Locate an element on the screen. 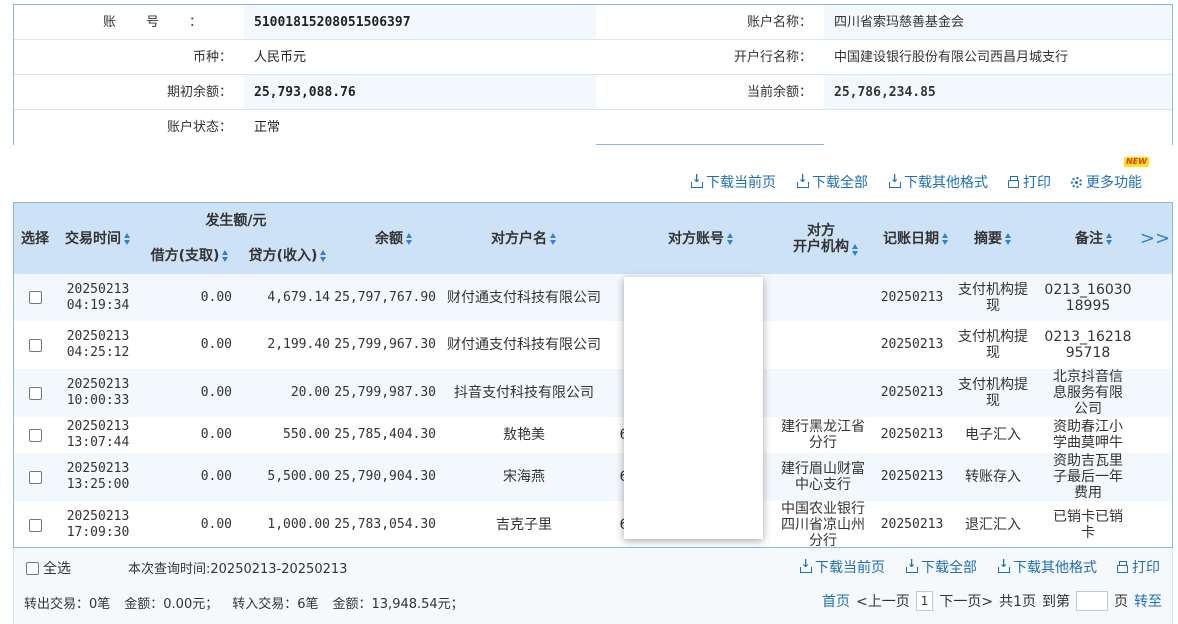  header-time-label: 交易时间 is located at coordinates (93, 238).